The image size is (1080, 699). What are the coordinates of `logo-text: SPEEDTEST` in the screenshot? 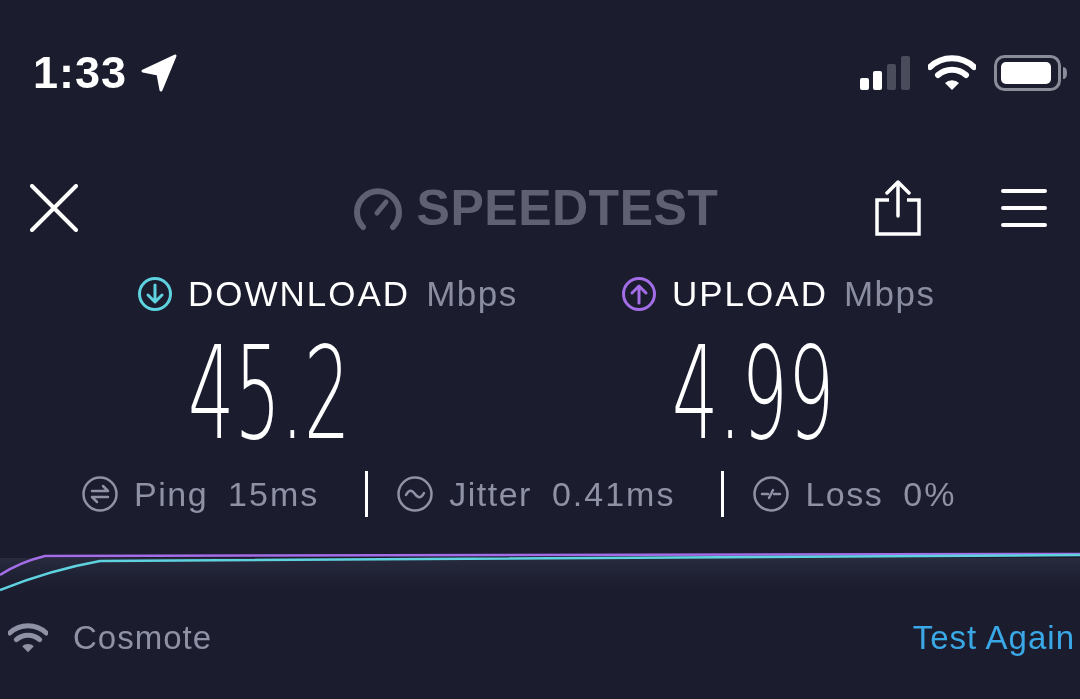 It's located at (567, 208).